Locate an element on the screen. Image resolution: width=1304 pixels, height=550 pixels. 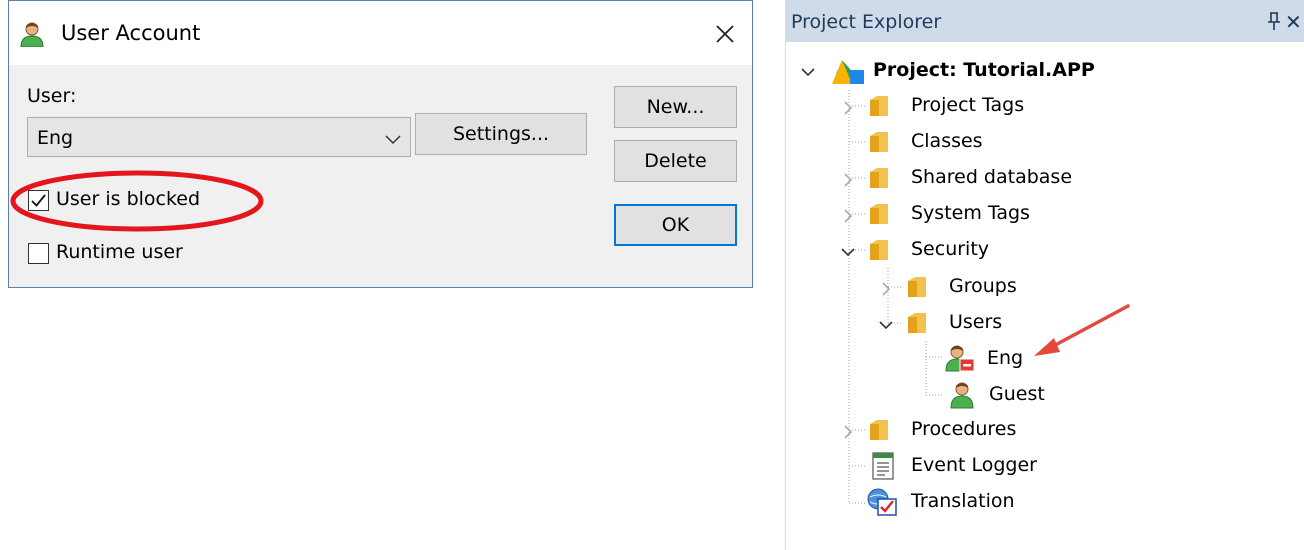
checkmark-icon is located at coordinates (38, 200).